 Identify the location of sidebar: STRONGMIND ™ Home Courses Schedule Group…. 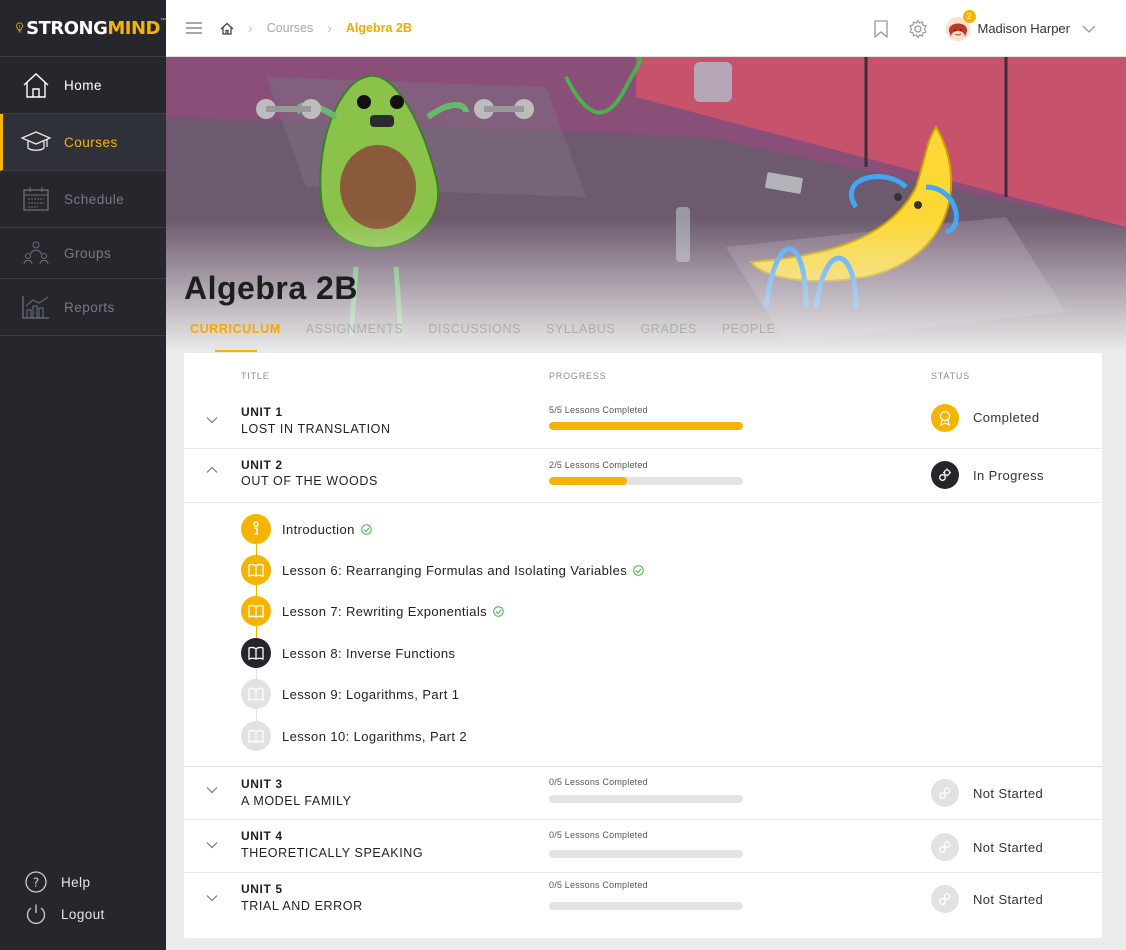
(83, 475).